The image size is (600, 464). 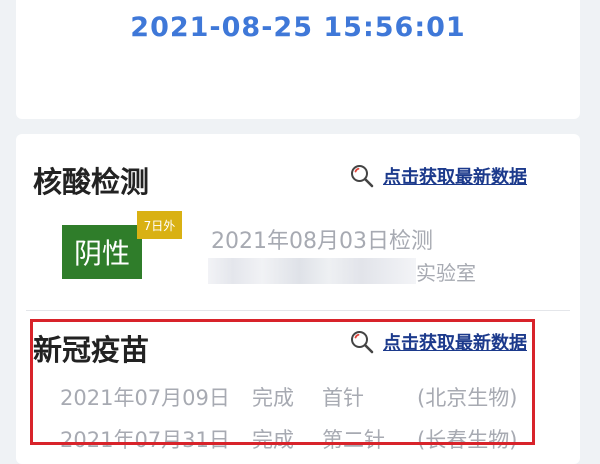 I want to click on nucleic-refresh-label: 点击获取最新数据, so click(x=455, y=176).